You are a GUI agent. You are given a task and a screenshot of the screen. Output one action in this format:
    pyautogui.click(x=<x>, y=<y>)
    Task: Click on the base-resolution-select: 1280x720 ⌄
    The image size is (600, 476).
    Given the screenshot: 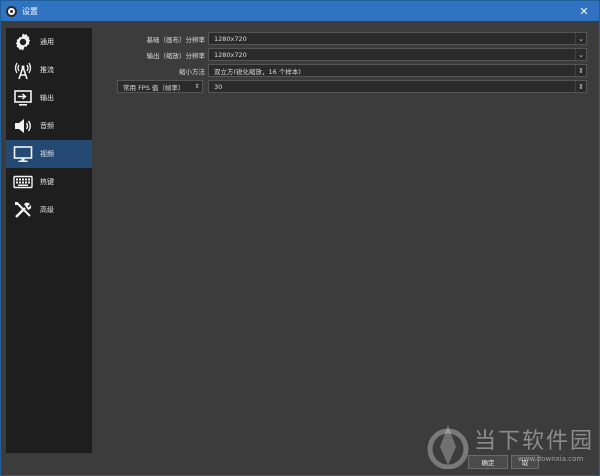 What is the action you would take?
    pyautogui.click(x=397, y=38)
    